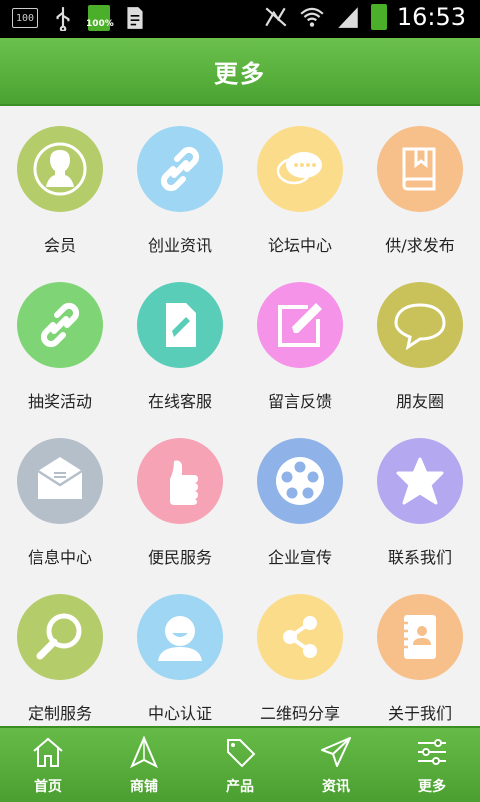 The width and height of the screenshot is (480, 802). What do you see at coordinates (80, 18) in the screenshot?
I see `status-bar-left: 100 100%` at bounding box center [80, 18].